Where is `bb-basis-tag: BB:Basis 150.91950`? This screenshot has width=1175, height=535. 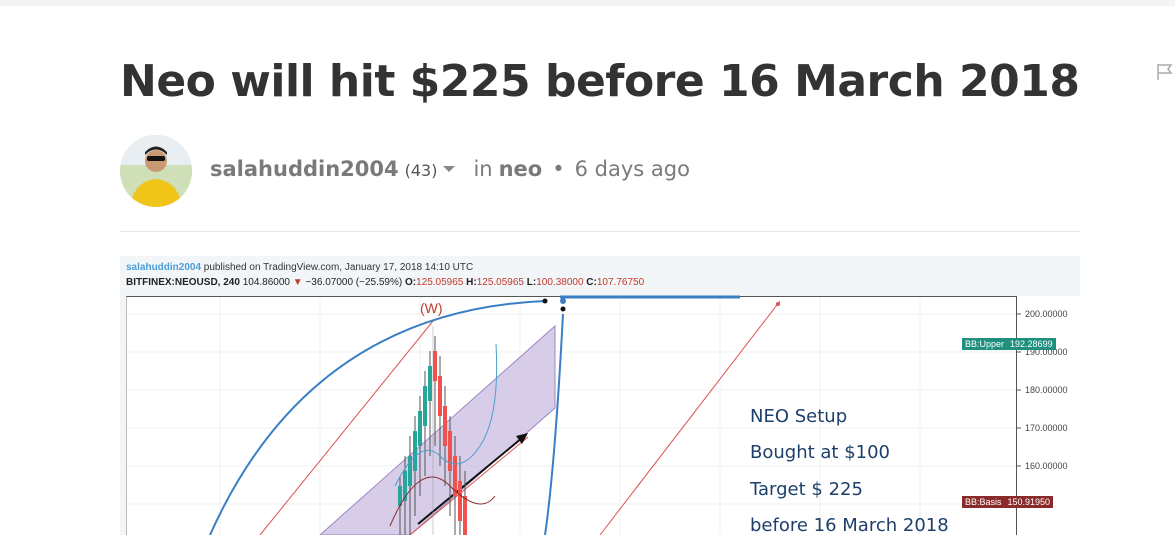 bb-basis-tag: BB:Basis 150.91950 is located at coordinates (1008, 502).